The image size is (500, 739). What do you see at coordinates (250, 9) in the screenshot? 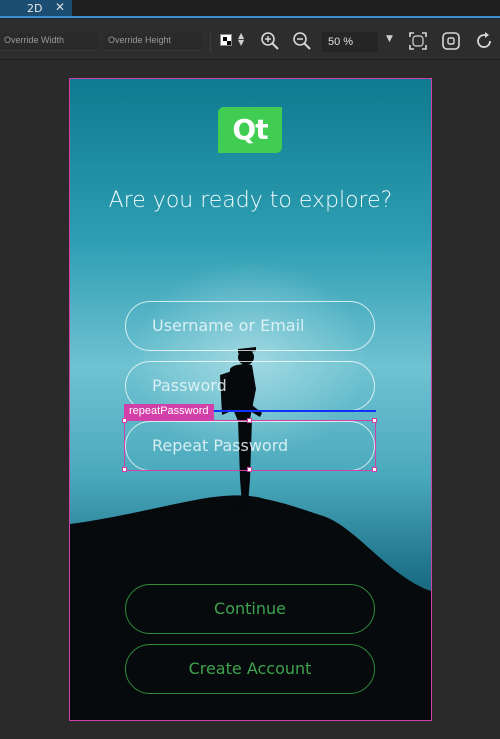
I see `editor-tab-bar: 2D ✕` at bounding box center [250, 9].